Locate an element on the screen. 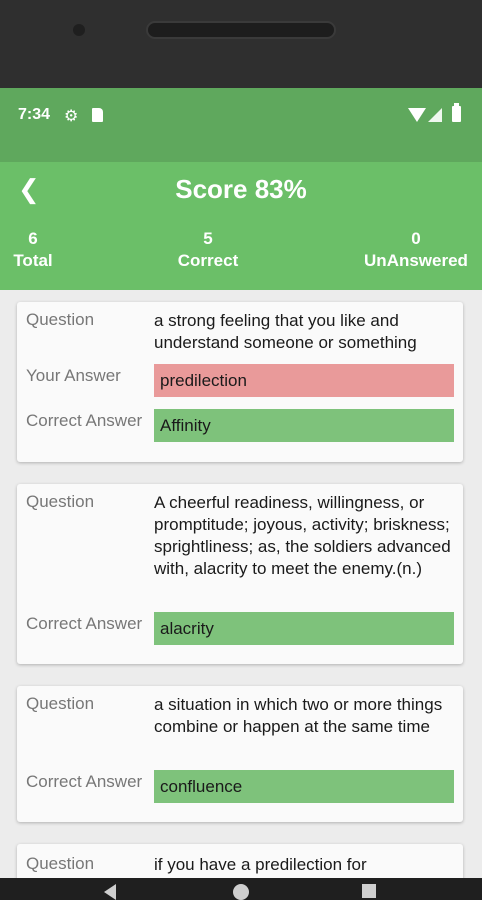 The image size is (482, 900). correct-answer-value: Affinity is located at coordinates (304, 425).